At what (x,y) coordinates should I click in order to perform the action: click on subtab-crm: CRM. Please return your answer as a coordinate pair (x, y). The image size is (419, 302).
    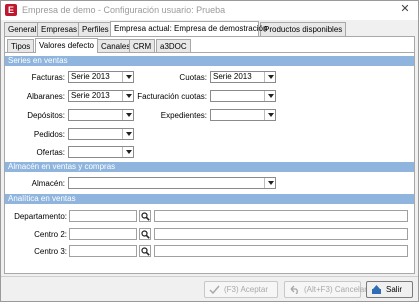
    Looking at the image, I should click on (142, 46).